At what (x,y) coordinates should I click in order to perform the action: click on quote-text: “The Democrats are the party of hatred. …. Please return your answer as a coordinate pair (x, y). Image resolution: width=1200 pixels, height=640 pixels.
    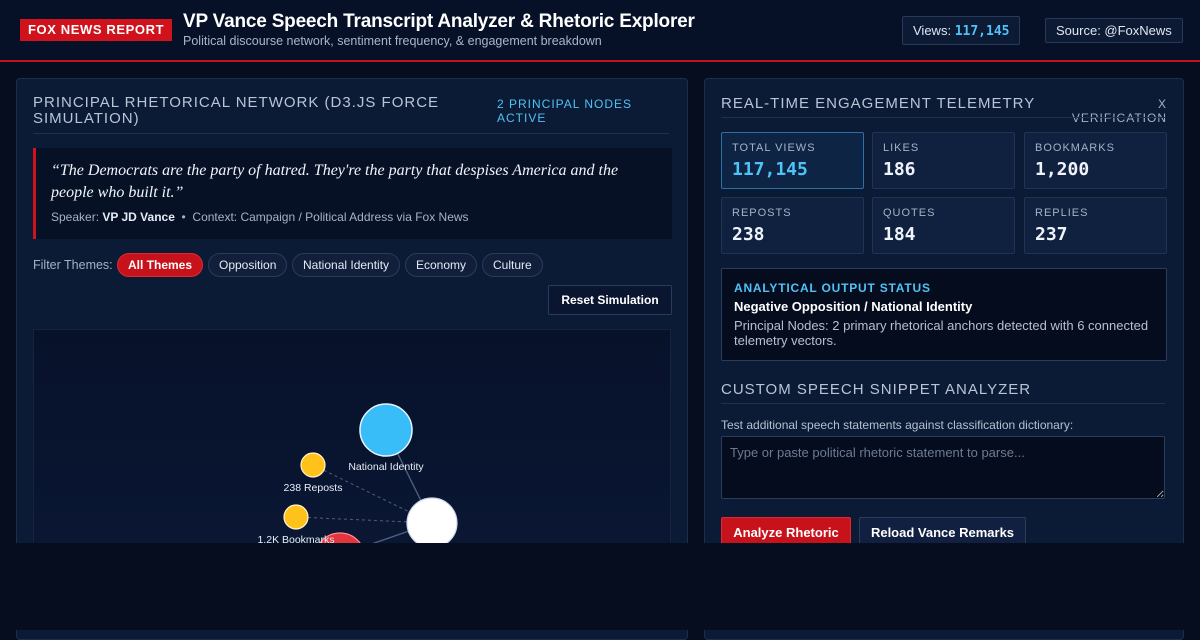
    Looking at the image, I should click on (335, 181).